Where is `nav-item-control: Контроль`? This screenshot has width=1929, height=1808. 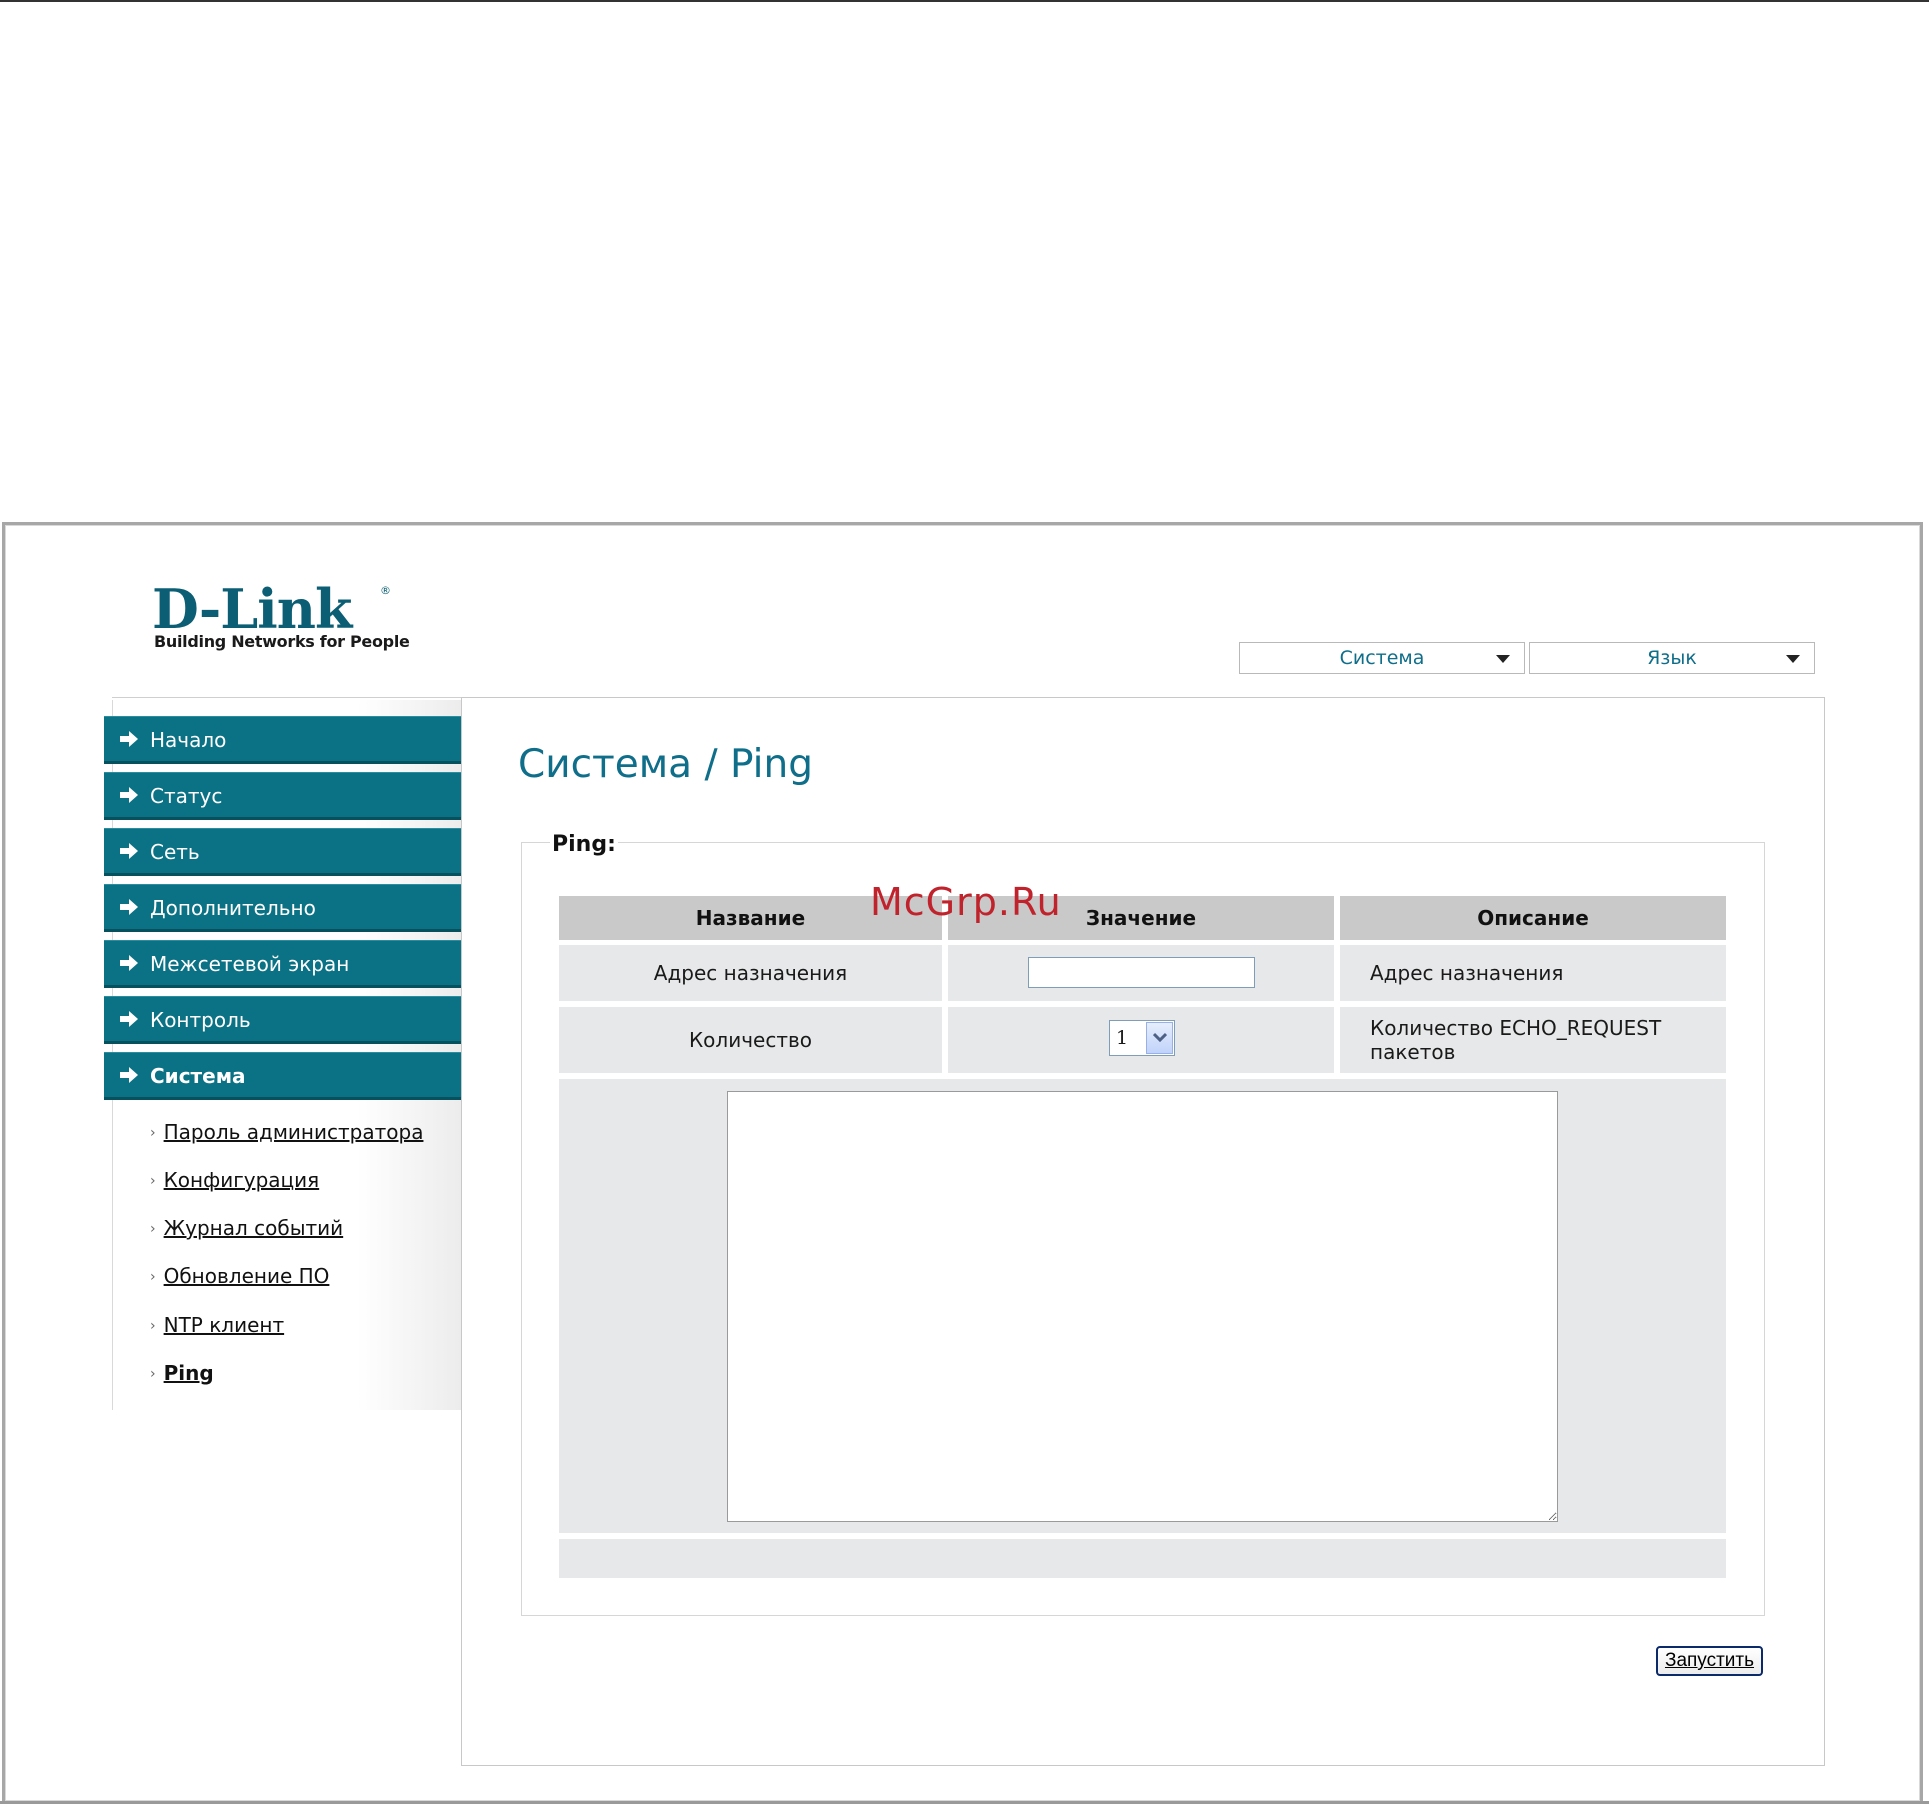
nav-item-control: Контроль is located at coordinates (282, 1020).